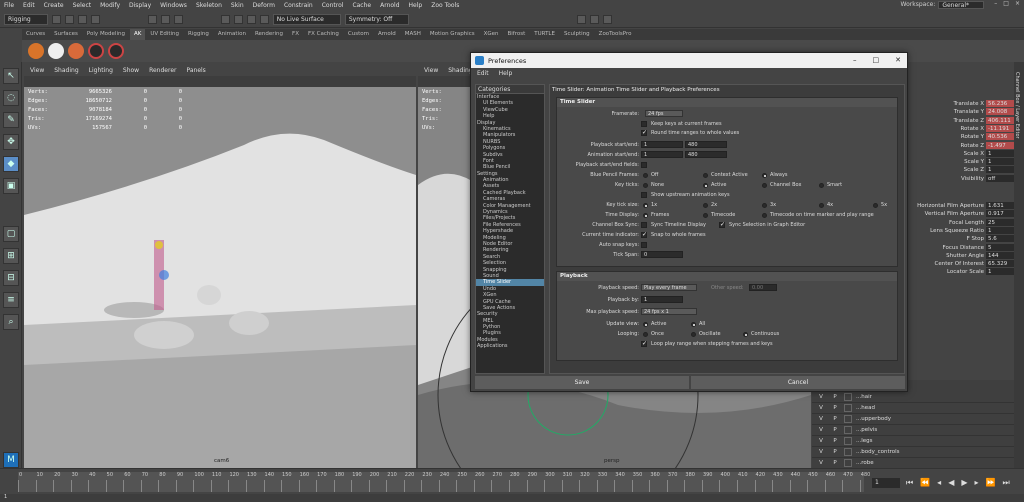 The width and height of the screenshot is (1024, 502). What do you see at coordinates (11, 142) in the screenshot?
I see `move-tool-icon: ✥` at bounding box center [11, 142].